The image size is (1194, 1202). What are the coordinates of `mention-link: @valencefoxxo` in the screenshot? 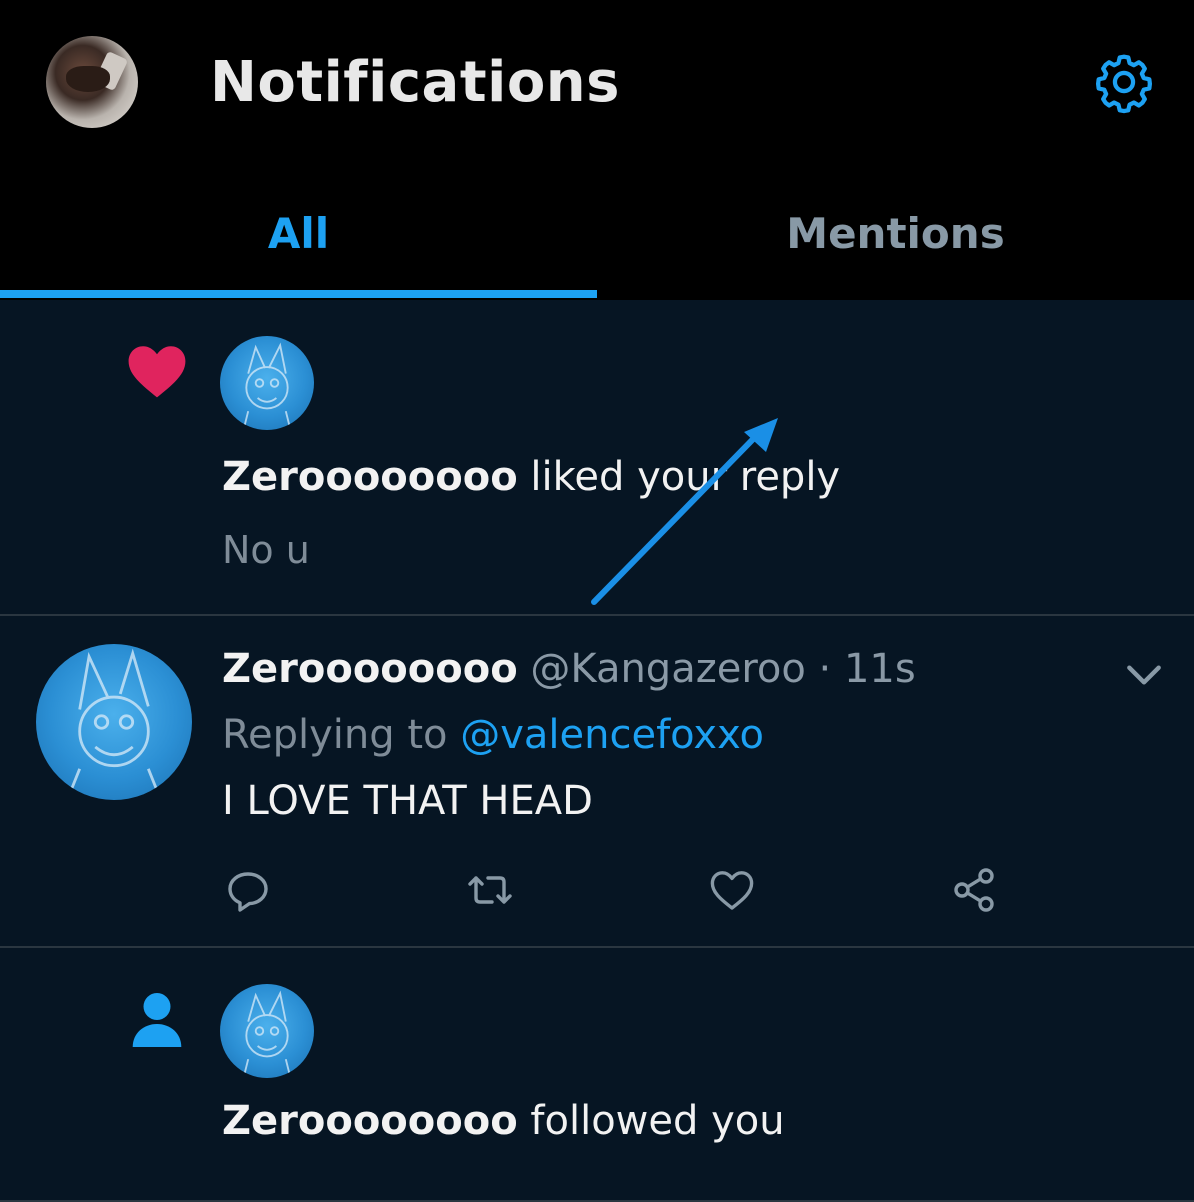 It's located at (612, 735).